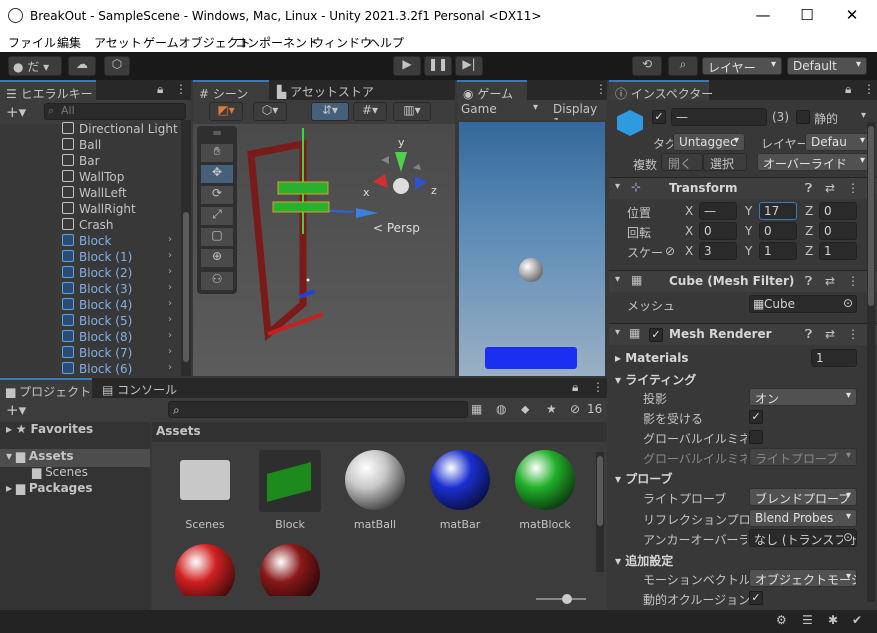 This screenshot has width=877, height=633. What do you see at coordinates (90, 290) in the screenshot?
I see `hierarchy-item: Block (3) ›` at bounding box center [90, 290].